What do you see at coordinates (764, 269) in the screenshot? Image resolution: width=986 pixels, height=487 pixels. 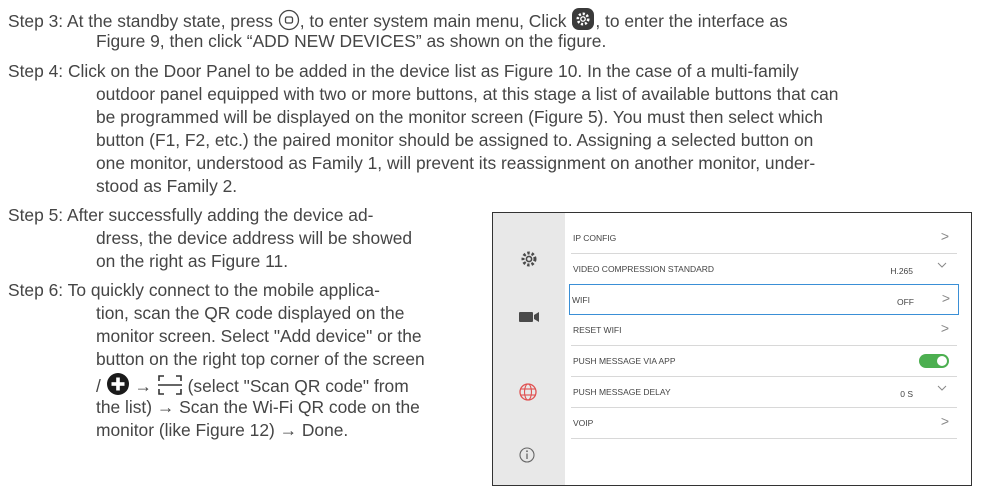 I see `menu-row-video-compression: VIDEO COMPRESSION STANDARD H.265` at bounding box center [764, 269].